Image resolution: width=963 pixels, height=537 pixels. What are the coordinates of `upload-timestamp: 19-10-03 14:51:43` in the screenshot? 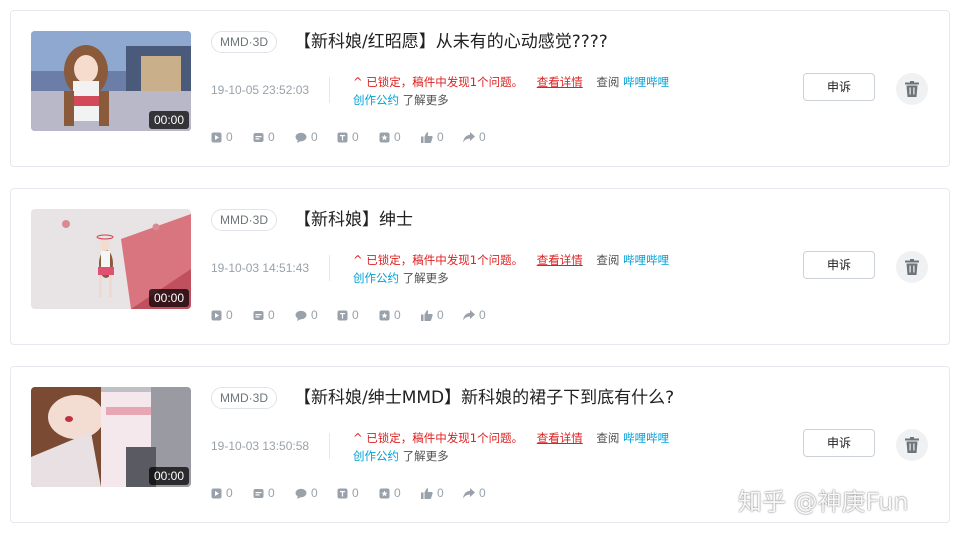 It's located at (260, 268).